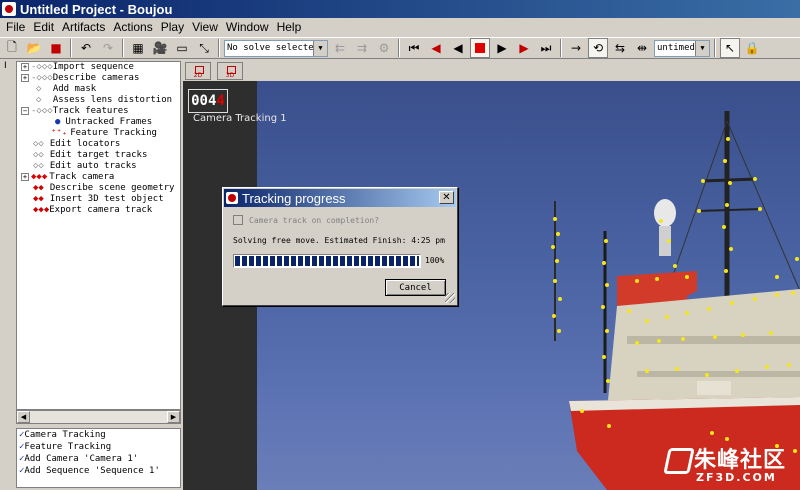  What do you see at coordinates (436, 48) in the screenshot?
I see `step-back-icon: ◀` at bounding box center [436, 48].